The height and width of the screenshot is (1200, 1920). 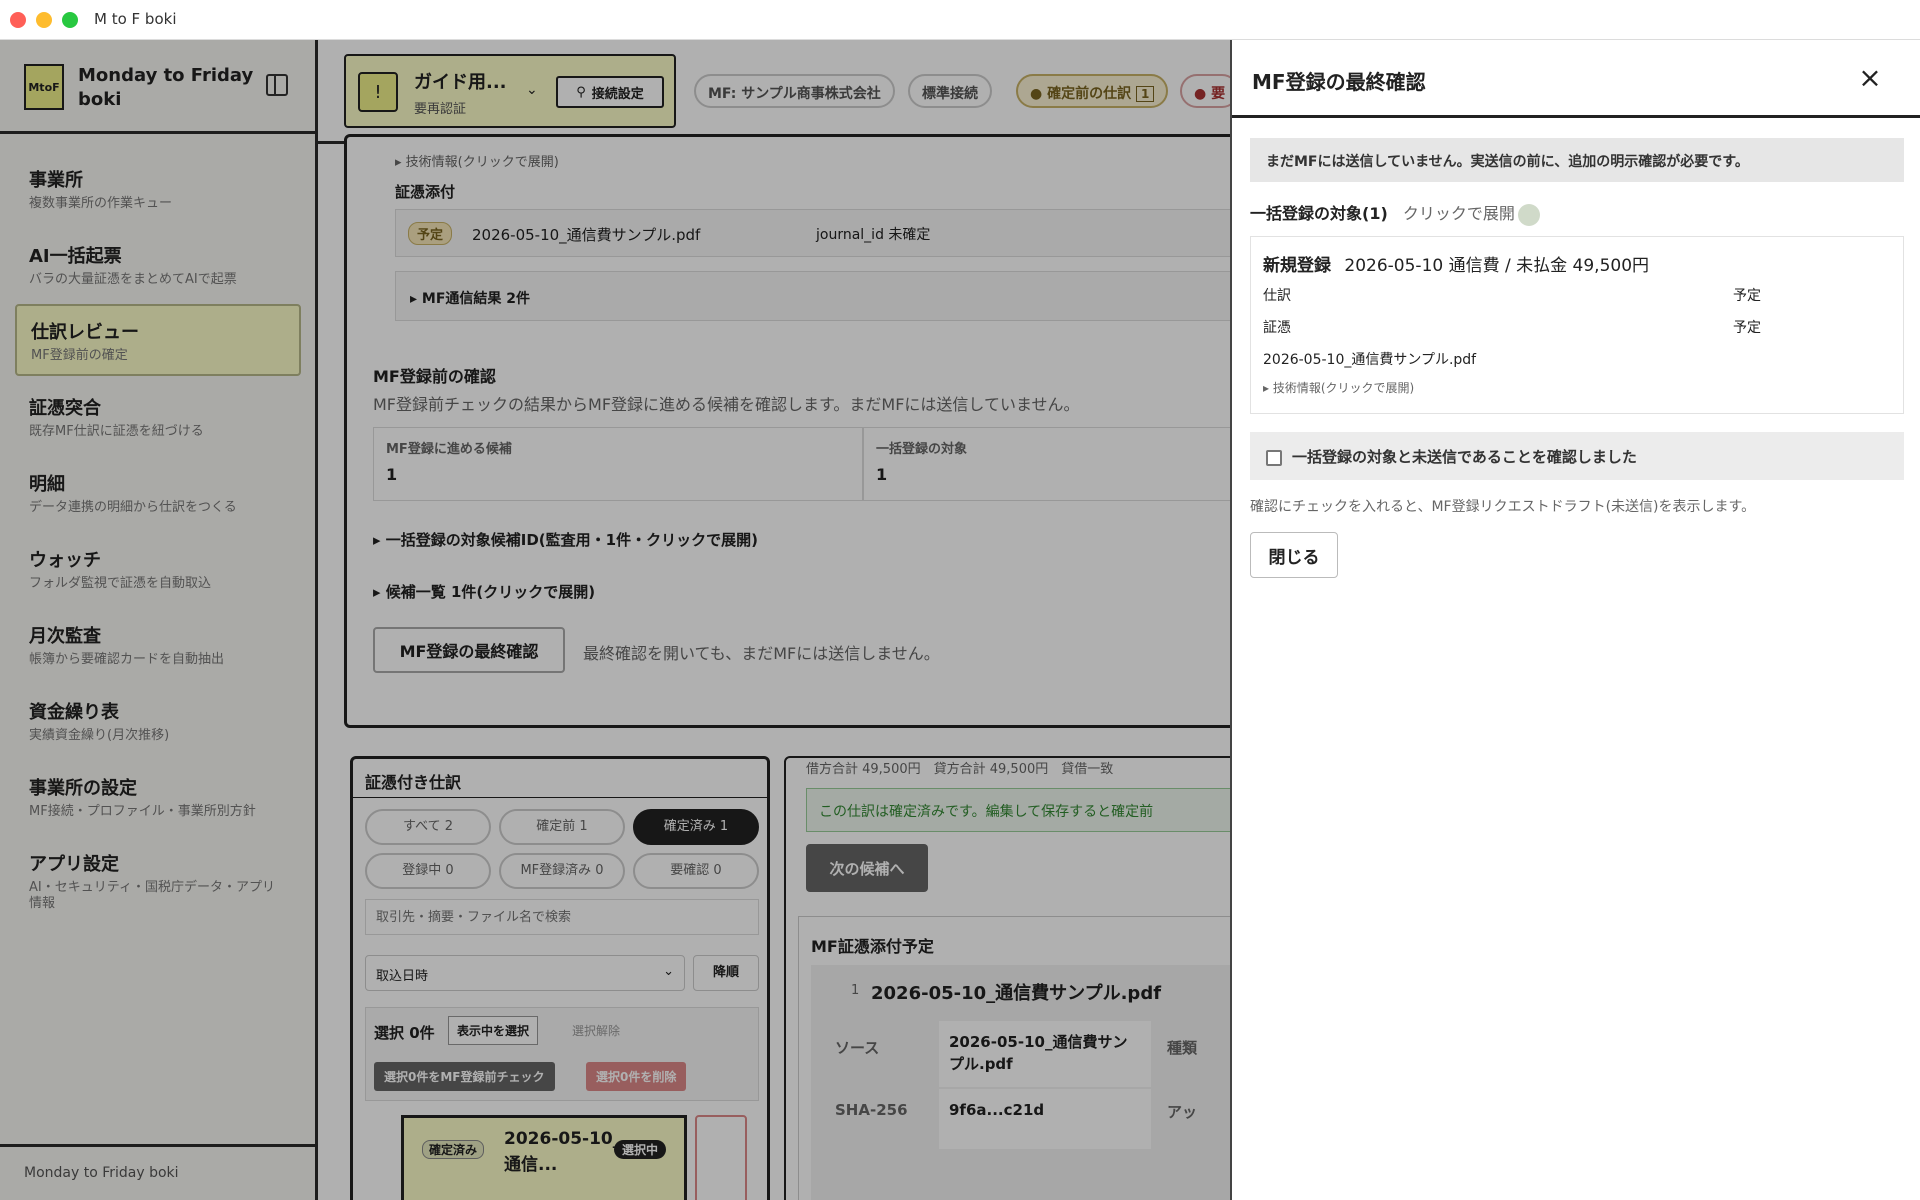 I want to click on entry-header: 新規登録 2026-05-10 通信費 / 未払金 49,500円, so click(x=1577, y=263).